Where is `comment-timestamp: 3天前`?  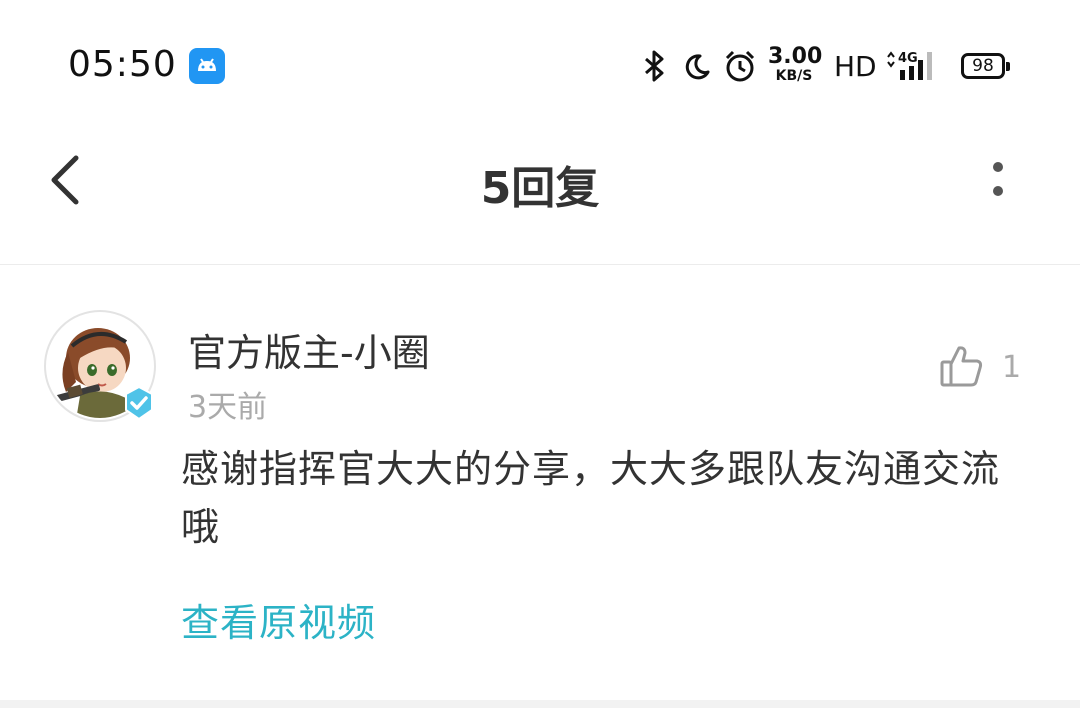 comment-timestamp: 3天前 is located at coordinates (228, 407).